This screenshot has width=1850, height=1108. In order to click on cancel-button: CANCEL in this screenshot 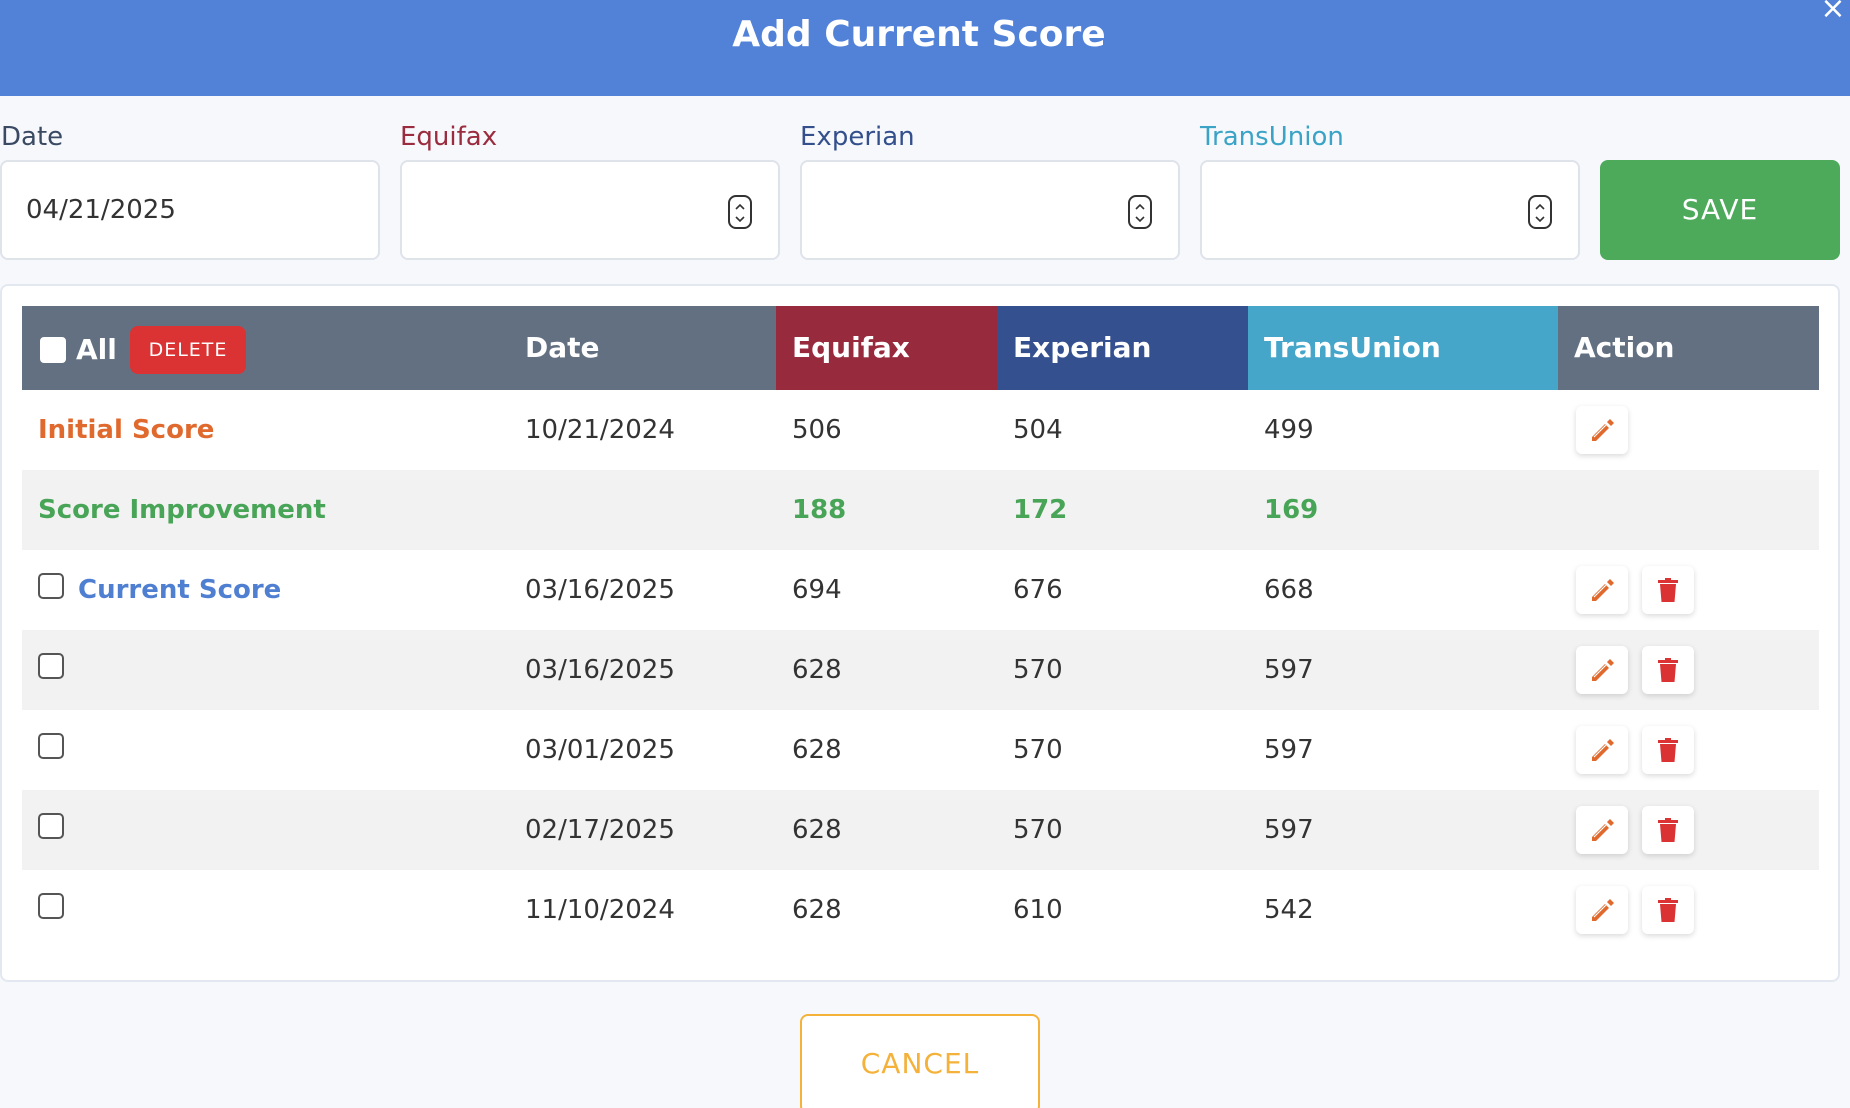, I will do `click(920, 1061)`.